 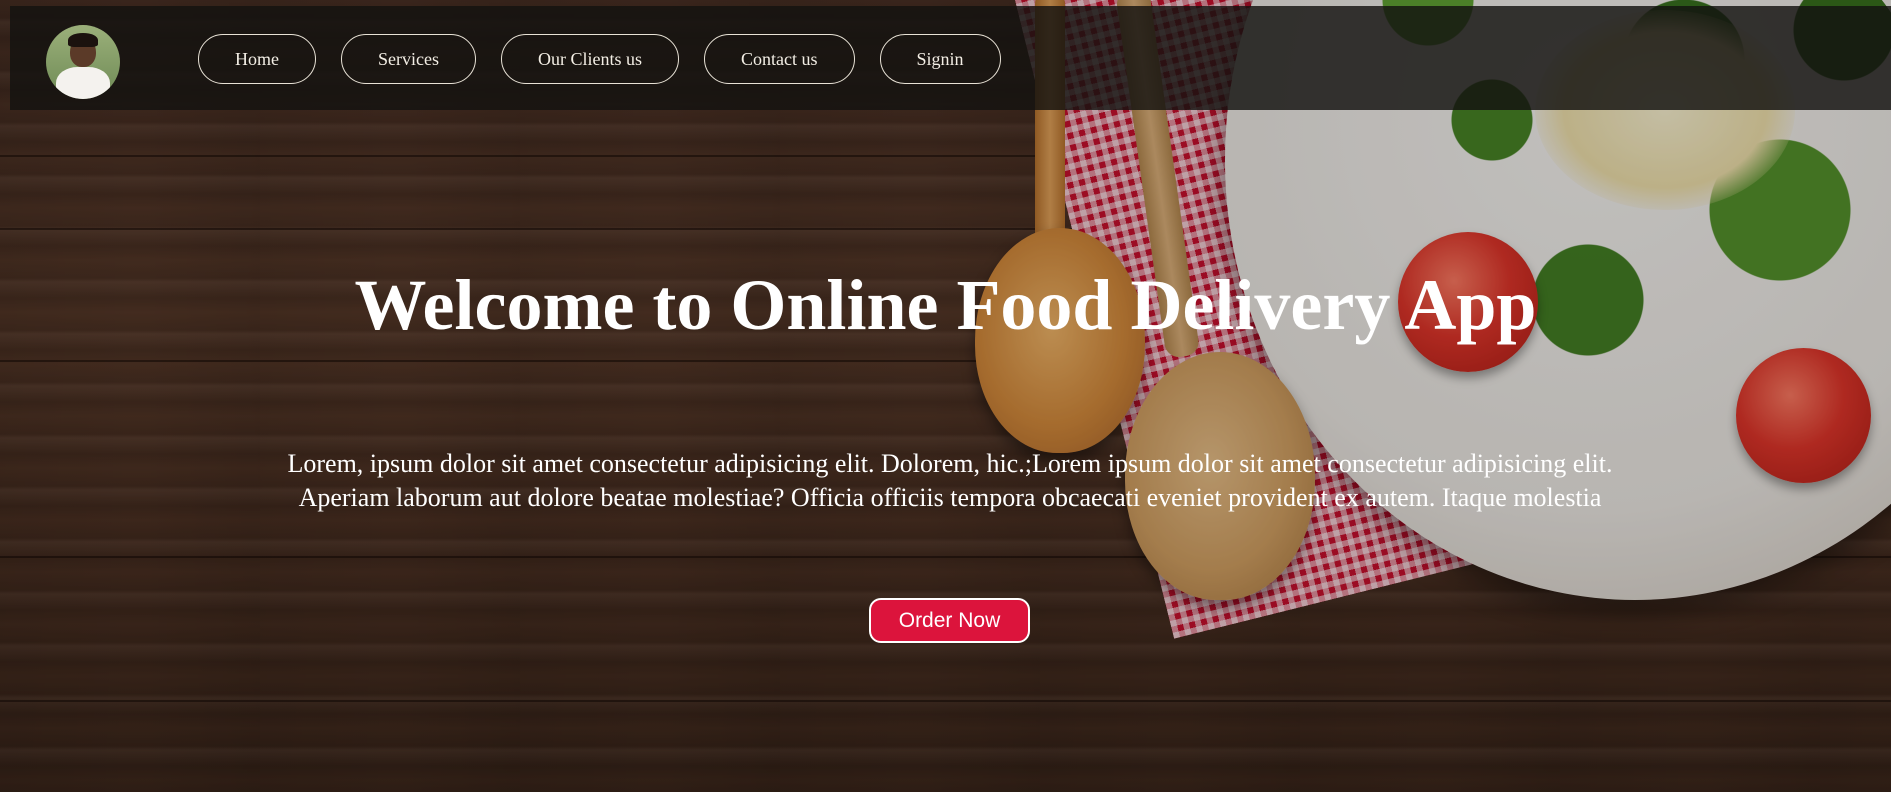 I want to click on nav-home-button: Home, so click(x=257, y=59).